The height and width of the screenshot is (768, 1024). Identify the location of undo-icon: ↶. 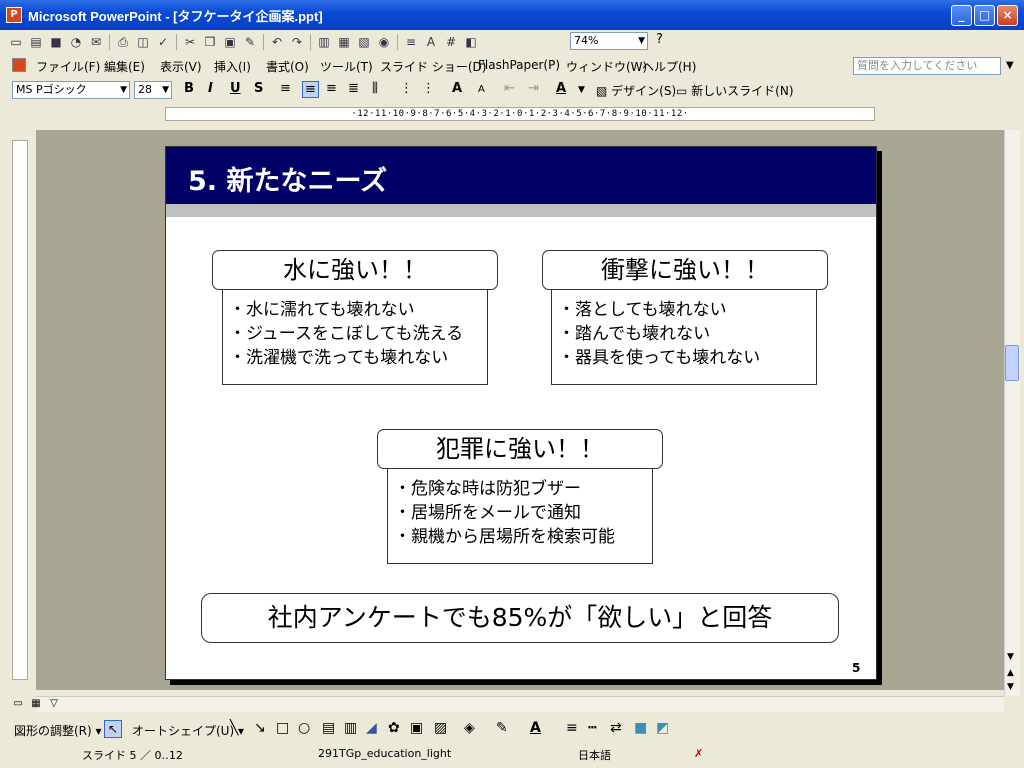
(277, 42).